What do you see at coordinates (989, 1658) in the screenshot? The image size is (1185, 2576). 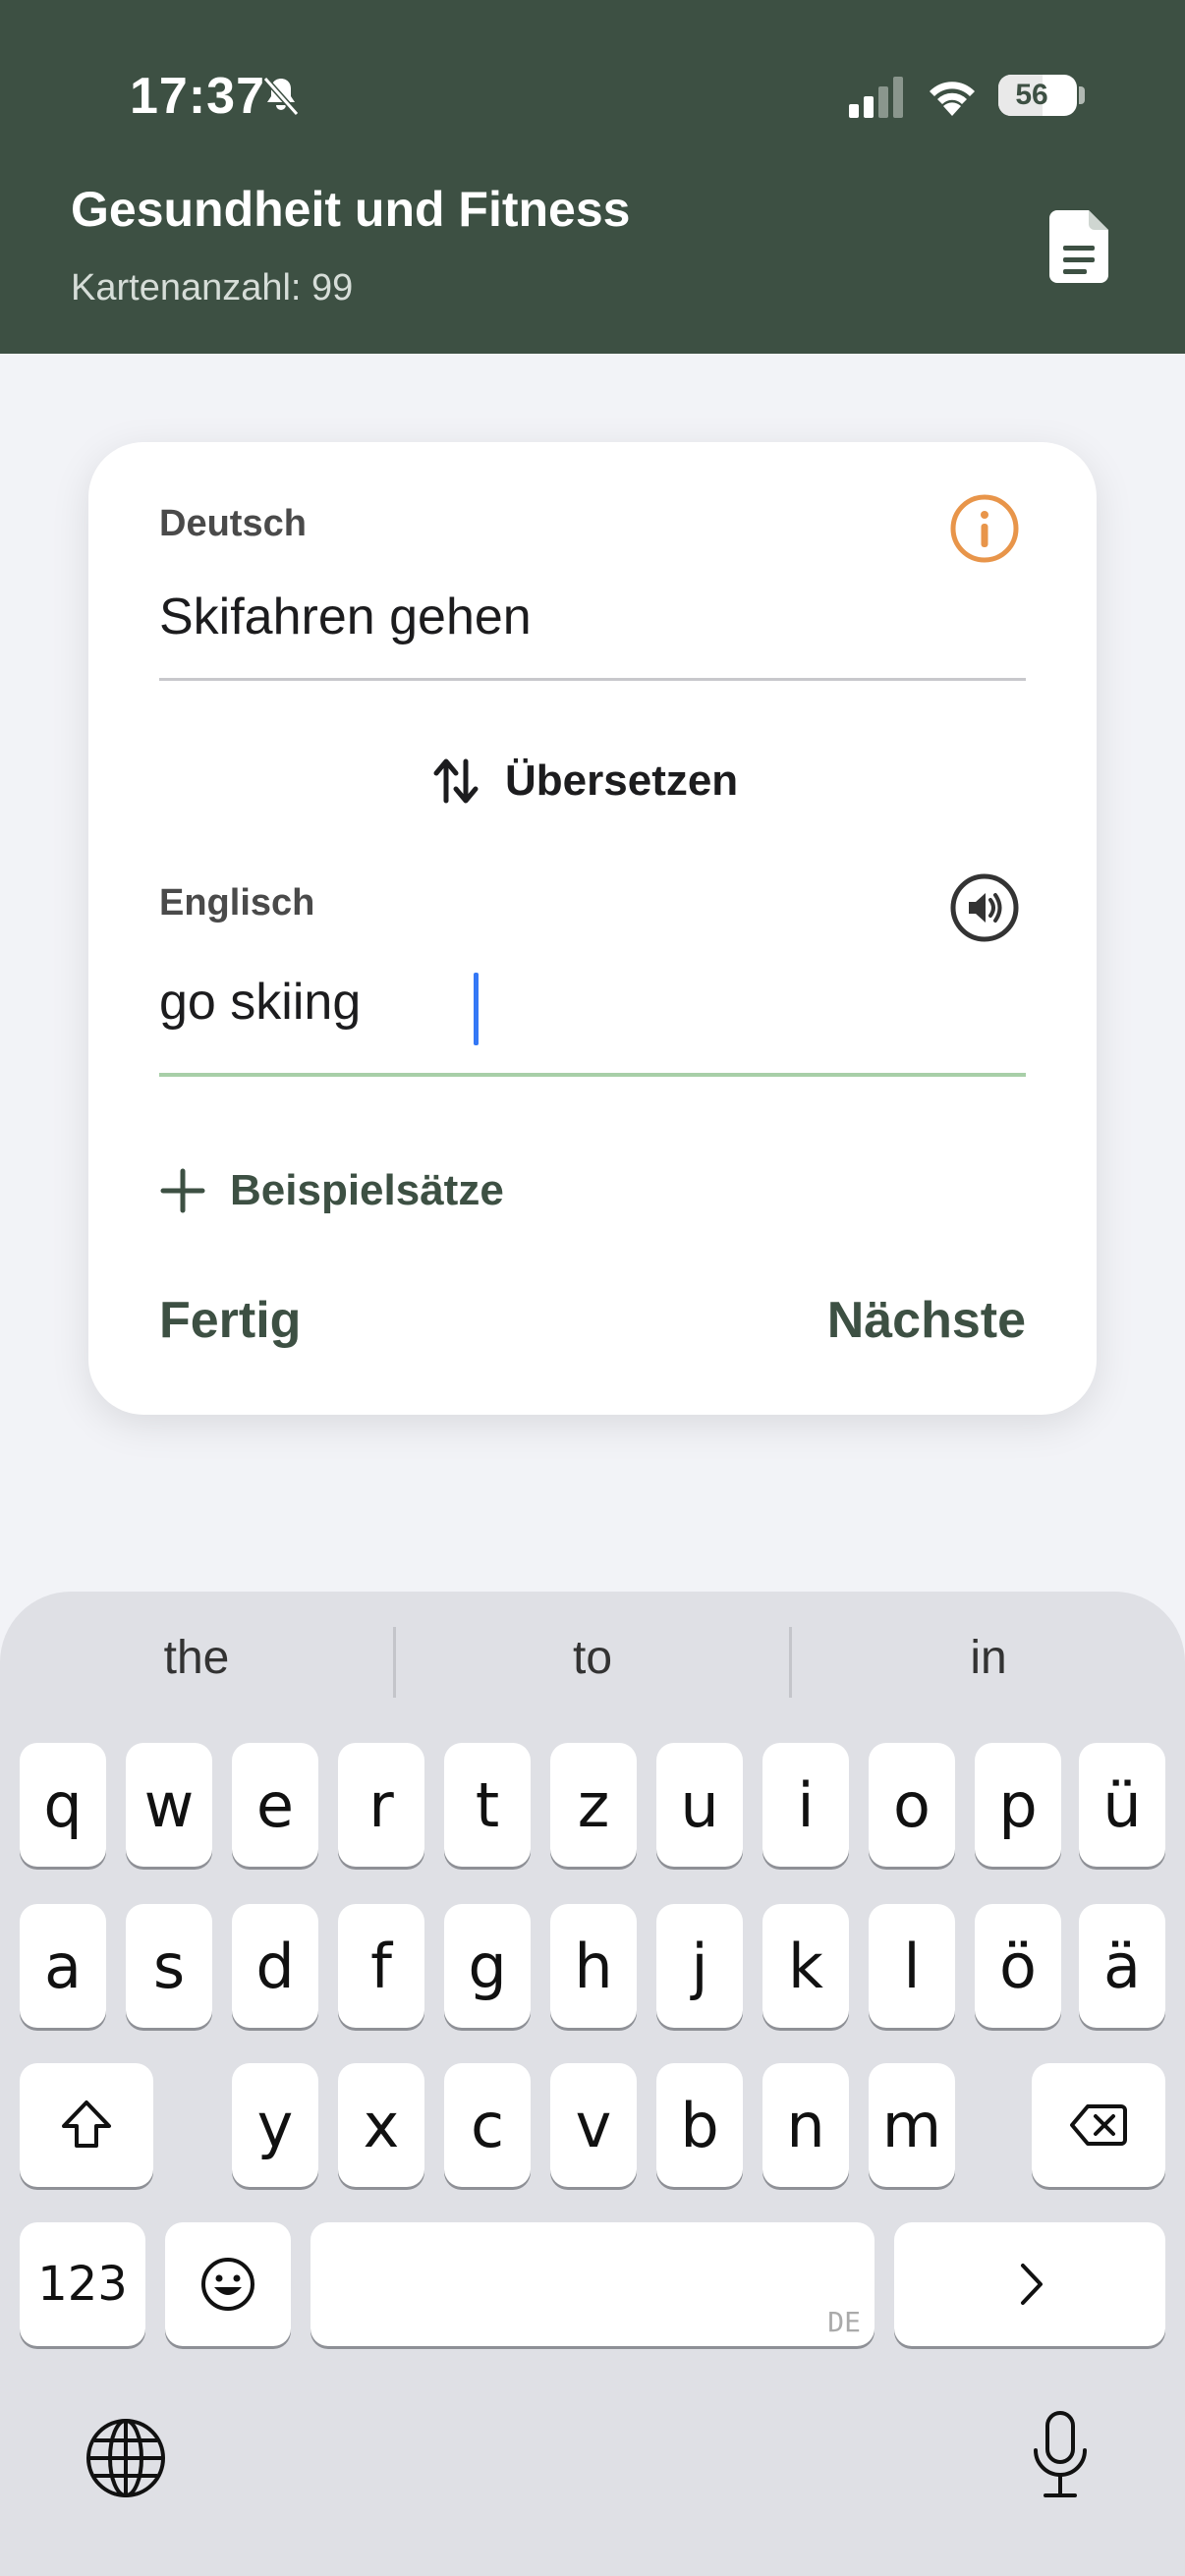 I see `suggestion-item: in` at bounding box center [989, 1658].